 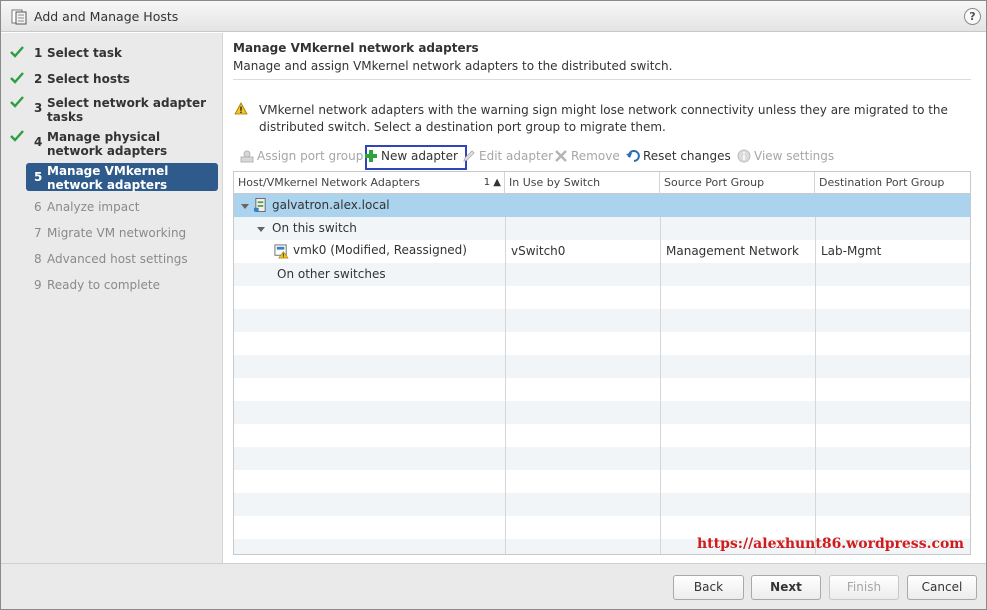 What do you see at coordinates (492, 182) in the screenshot?
I see `sort-indicator: 1 ▲` at bounding box center [492, 182].